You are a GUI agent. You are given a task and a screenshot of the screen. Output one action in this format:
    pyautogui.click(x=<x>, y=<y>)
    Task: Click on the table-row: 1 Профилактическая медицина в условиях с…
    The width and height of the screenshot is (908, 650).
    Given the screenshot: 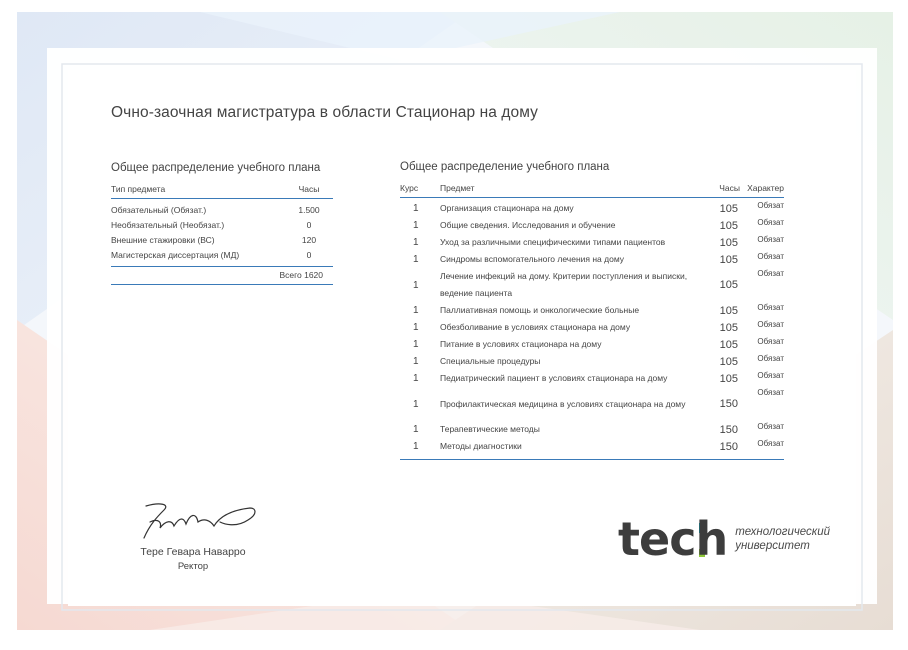 What is the action you would take?
    pyautogui.click(x=592, y=404)
    